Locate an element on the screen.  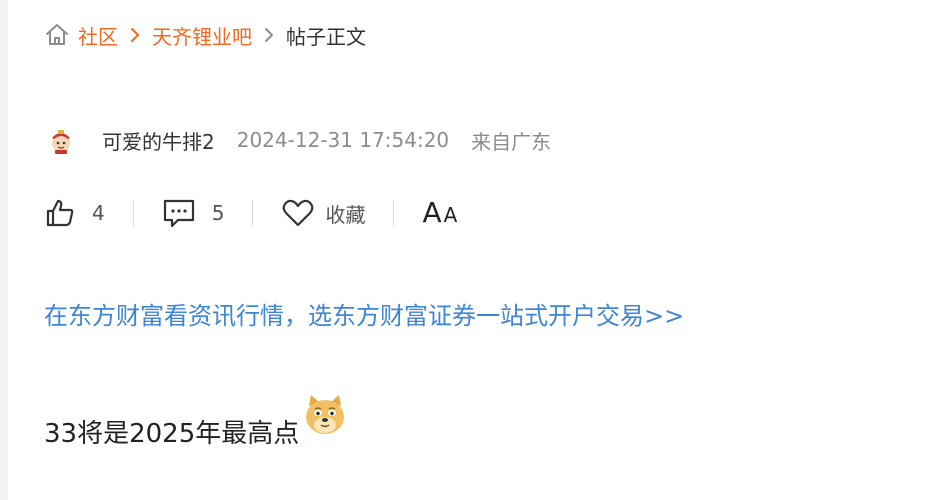
heart-icon is located at coordinates (298, 213).